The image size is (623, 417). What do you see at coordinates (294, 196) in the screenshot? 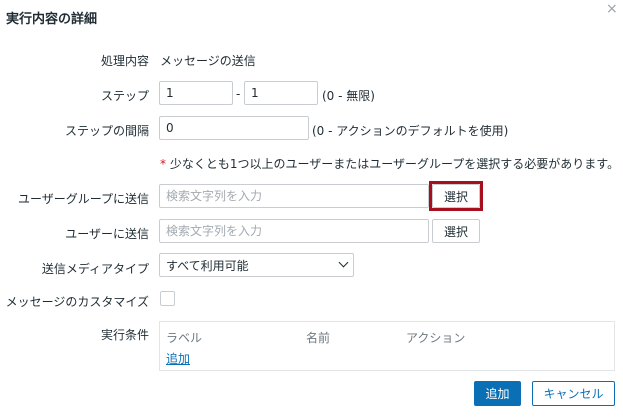
I see `user-groups-search-input` at bounding box center [294, 196].